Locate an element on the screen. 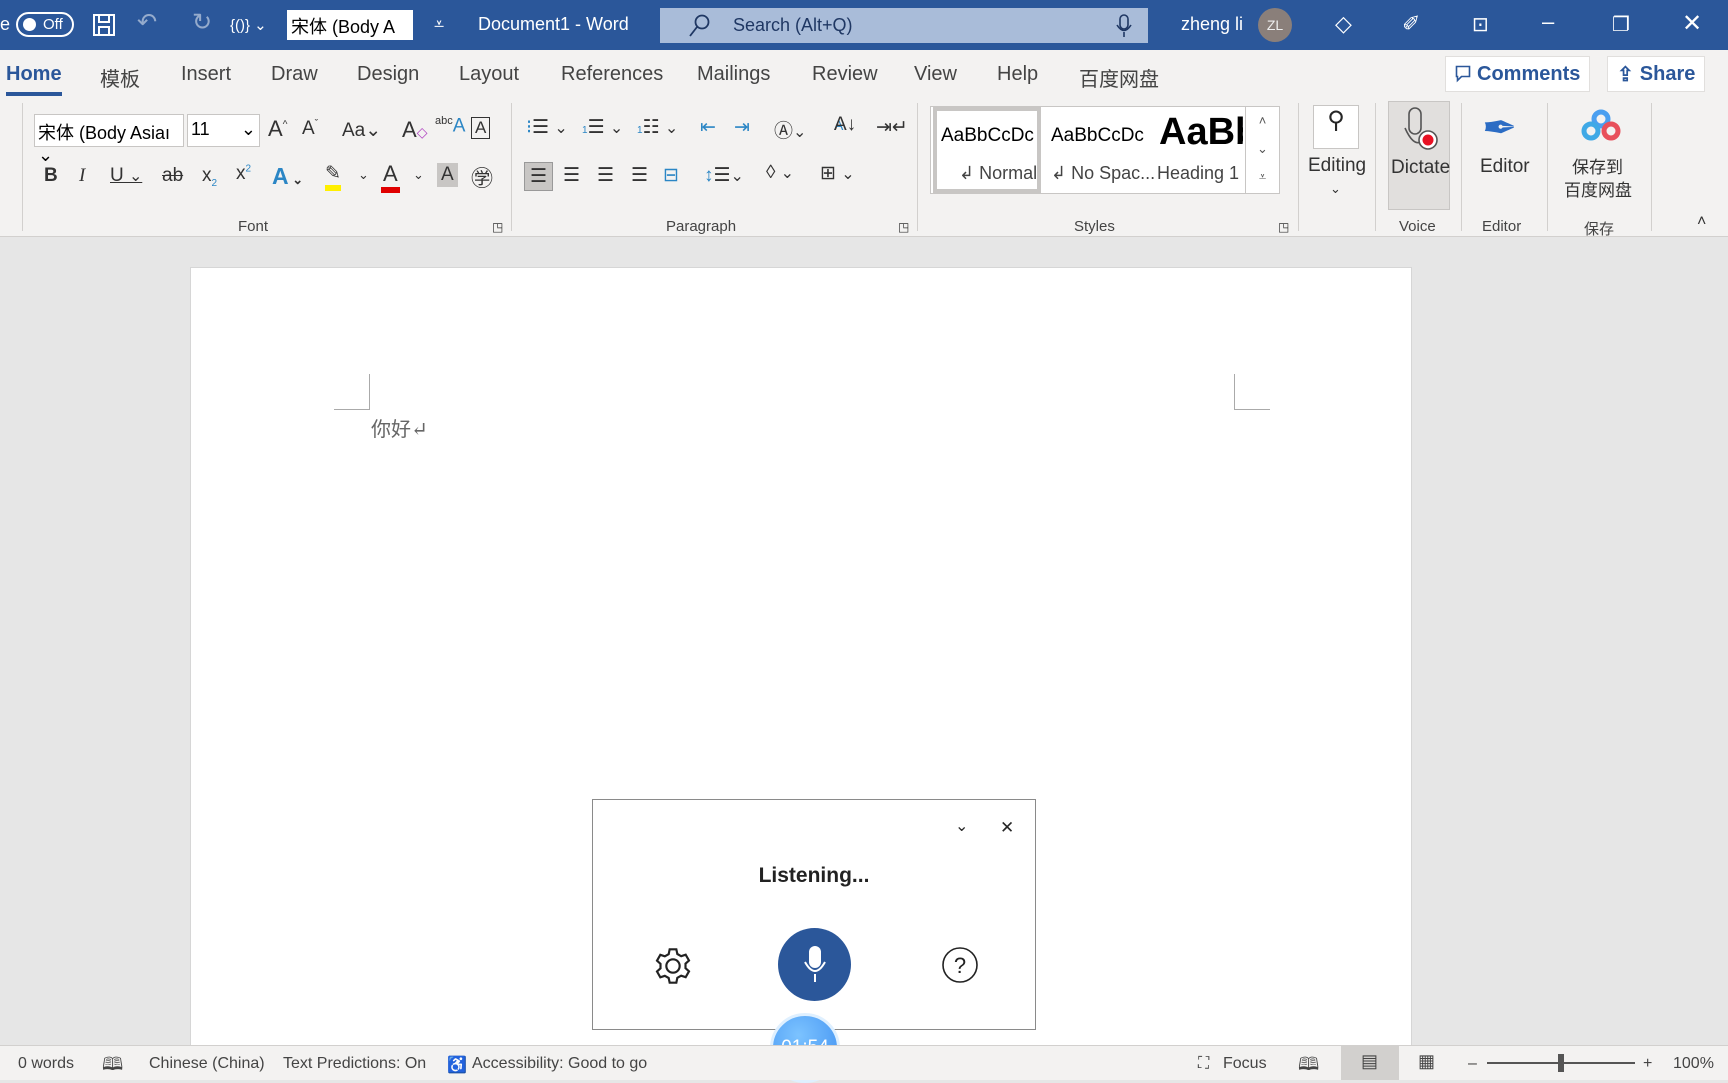 The height and width of the screenshot is (1083, 1728). dictation-close-icon: ✕ is located at coordinates (1007, 828).